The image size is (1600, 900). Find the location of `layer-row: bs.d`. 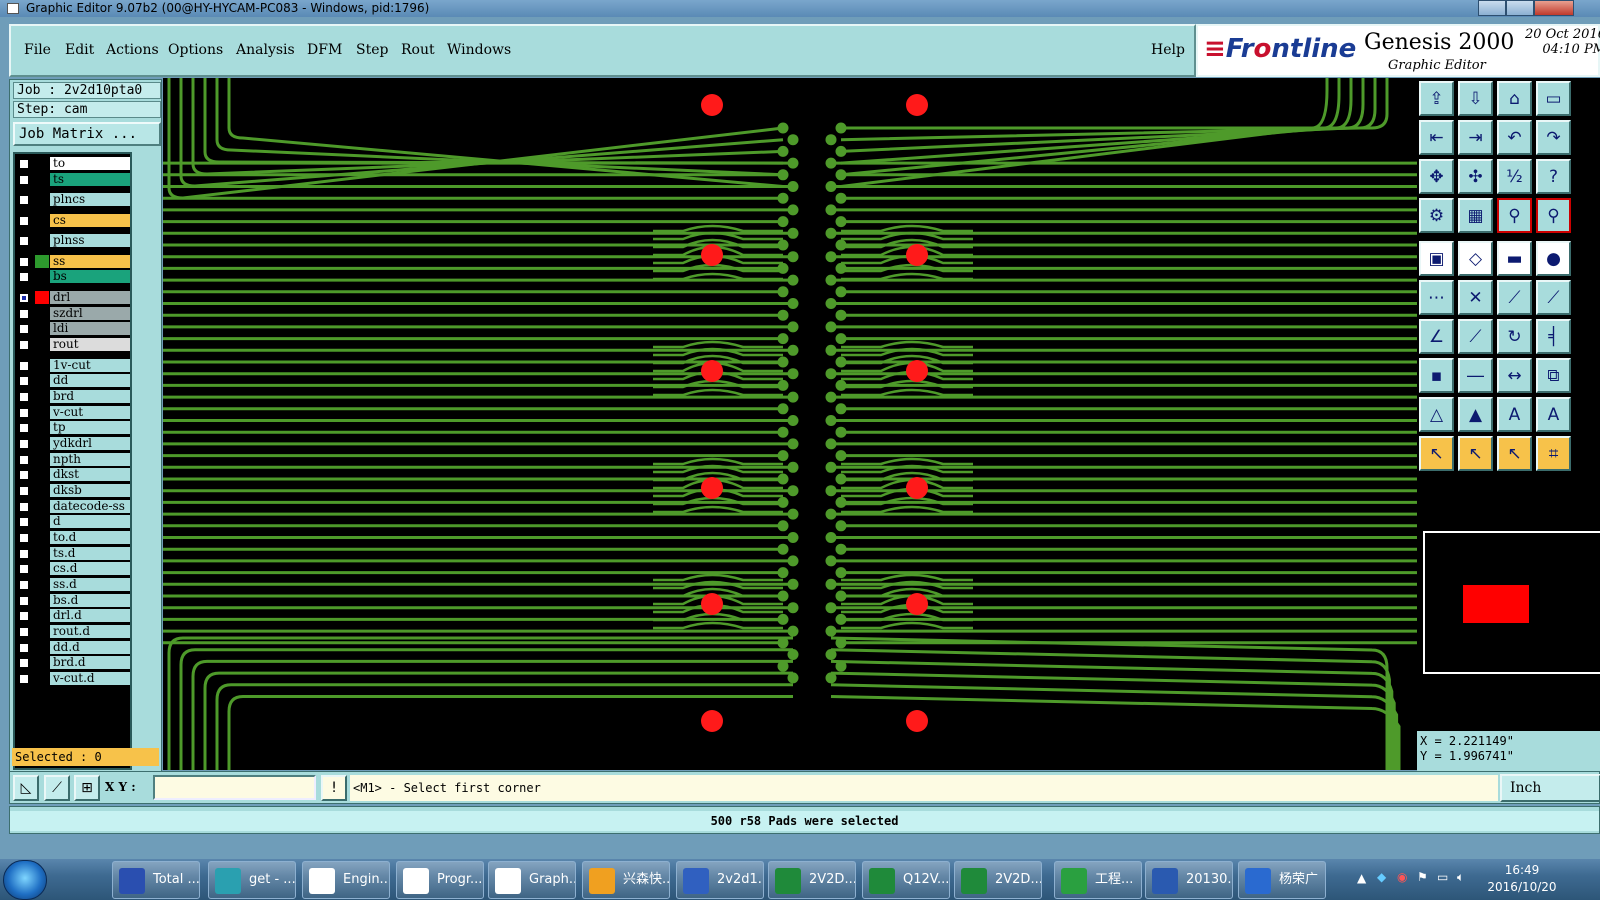

layer-row: bs.d is located at coordinates (73, 600).